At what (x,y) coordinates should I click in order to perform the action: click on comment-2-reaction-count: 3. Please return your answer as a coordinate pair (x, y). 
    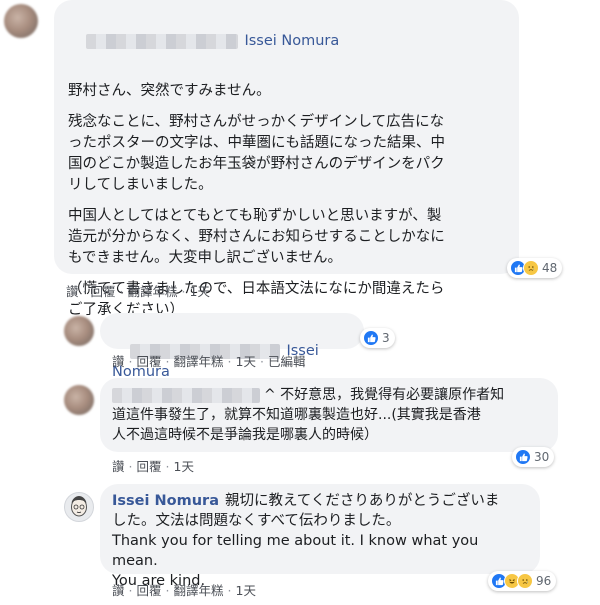
    Looking at the image, I should click on (386, 338).